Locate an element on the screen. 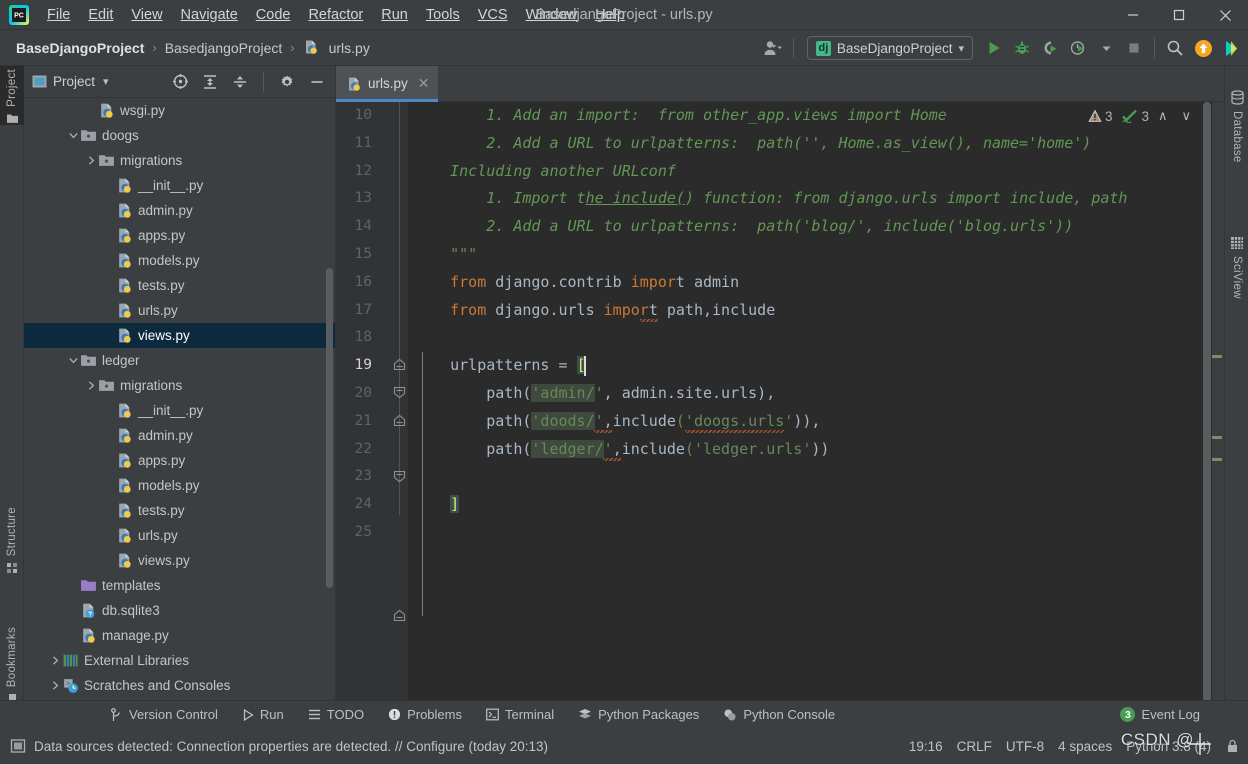 The image size is (1248, 764). expand-all-button is located at coordinates (210, 82).